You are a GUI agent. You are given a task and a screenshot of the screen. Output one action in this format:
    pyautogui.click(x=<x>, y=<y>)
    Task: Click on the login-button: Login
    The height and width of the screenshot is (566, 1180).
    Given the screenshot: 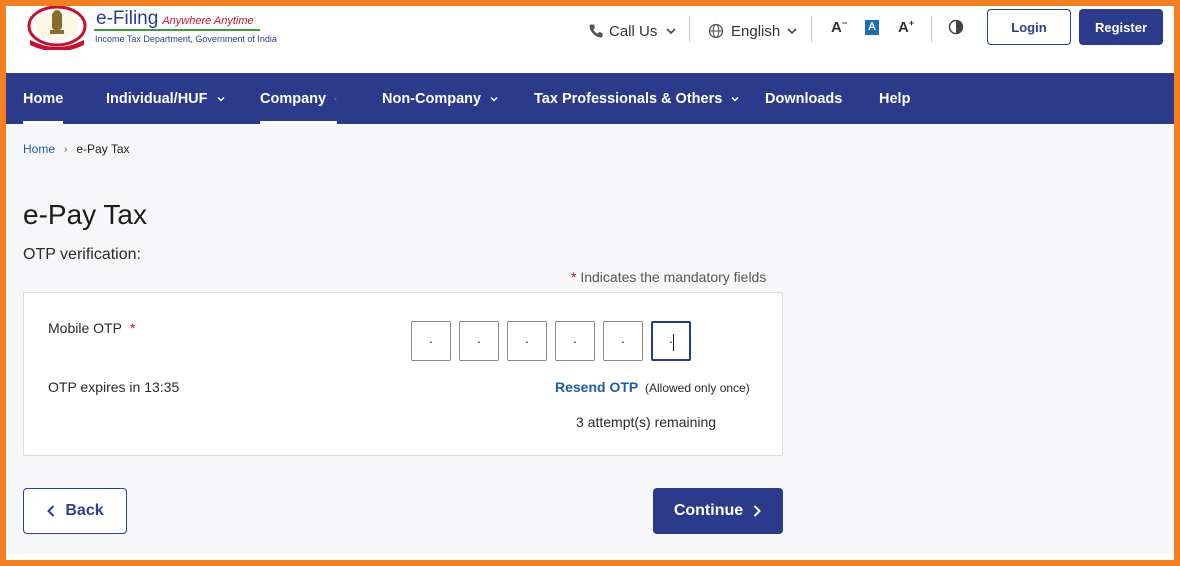 What is the action you would take?
    pyautogui.click(x=1029, y=27)
    